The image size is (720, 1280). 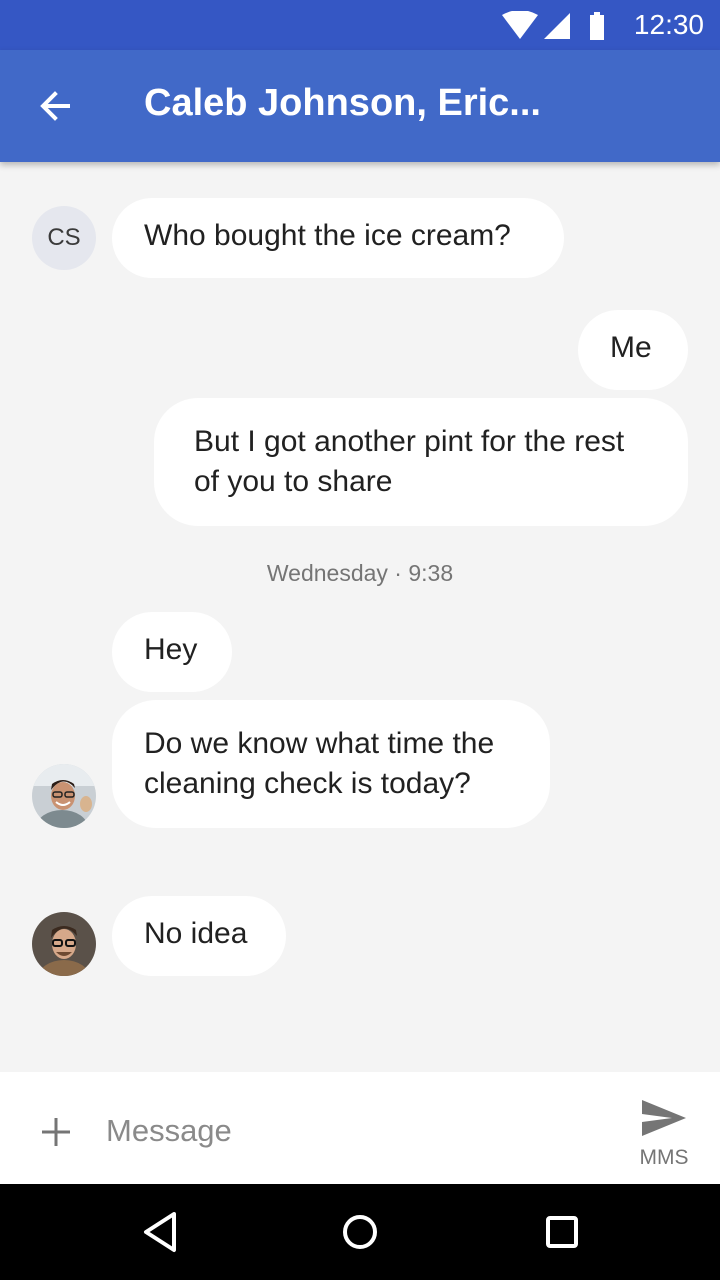 I want to click on arrow-back-icon, so click(x=56, y=106).